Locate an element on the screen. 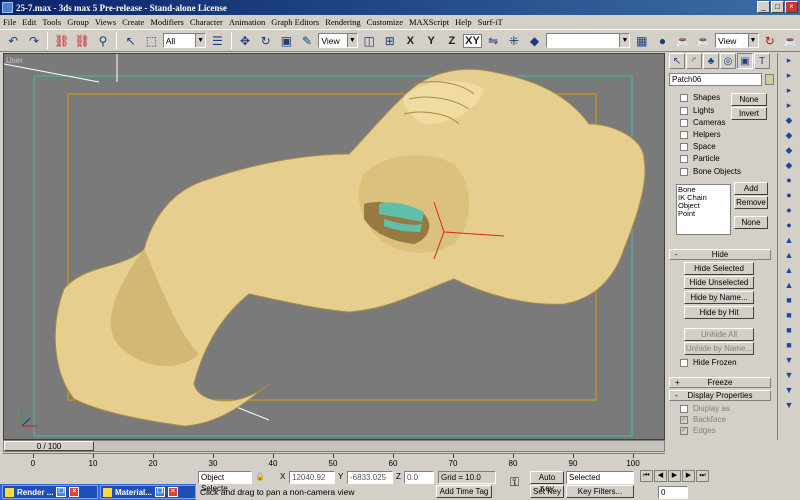  y-coord-field: -6833.025 is located at coordinates (370, 477).